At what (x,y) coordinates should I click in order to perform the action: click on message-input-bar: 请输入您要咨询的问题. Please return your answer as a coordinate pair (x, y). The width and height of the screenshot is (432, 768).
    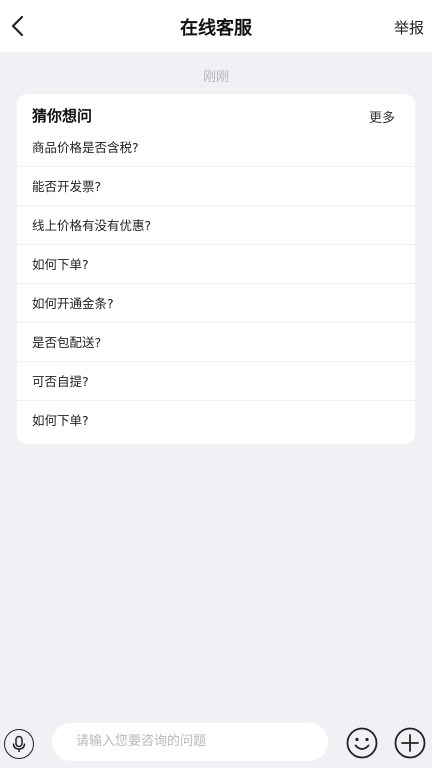
    Looking at the image, I should click on (216, 744).